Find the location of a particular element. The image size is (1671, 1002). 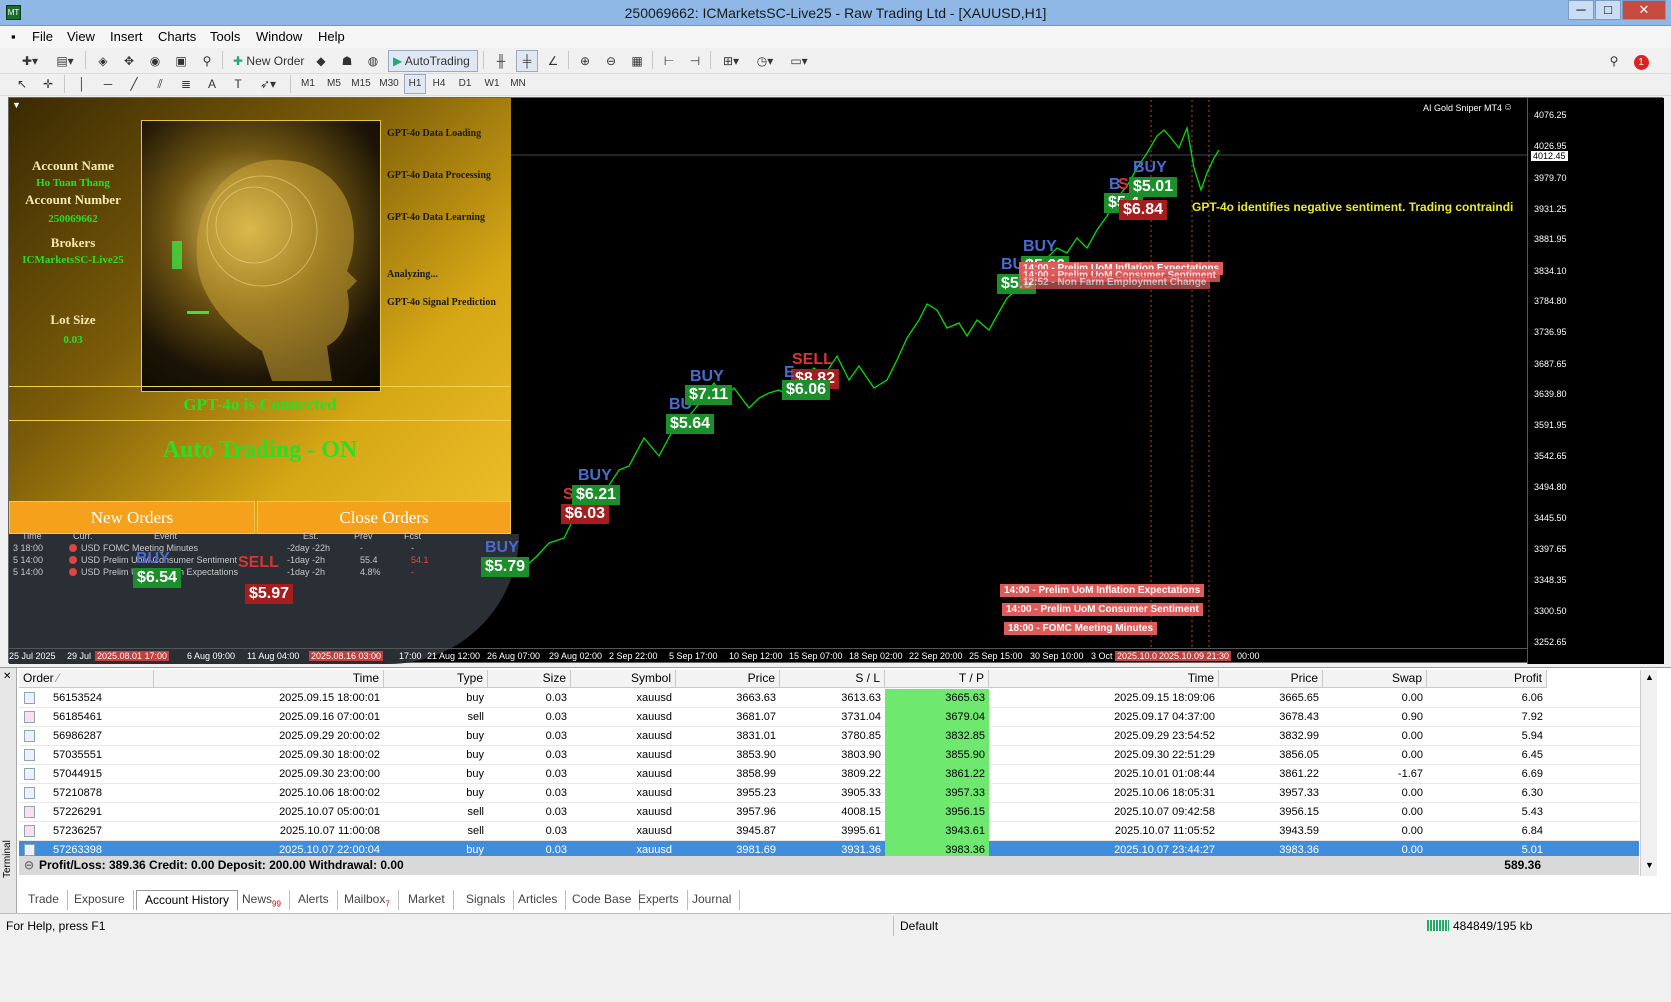

tf-h4: H4 is located at coordinates (439, 84).